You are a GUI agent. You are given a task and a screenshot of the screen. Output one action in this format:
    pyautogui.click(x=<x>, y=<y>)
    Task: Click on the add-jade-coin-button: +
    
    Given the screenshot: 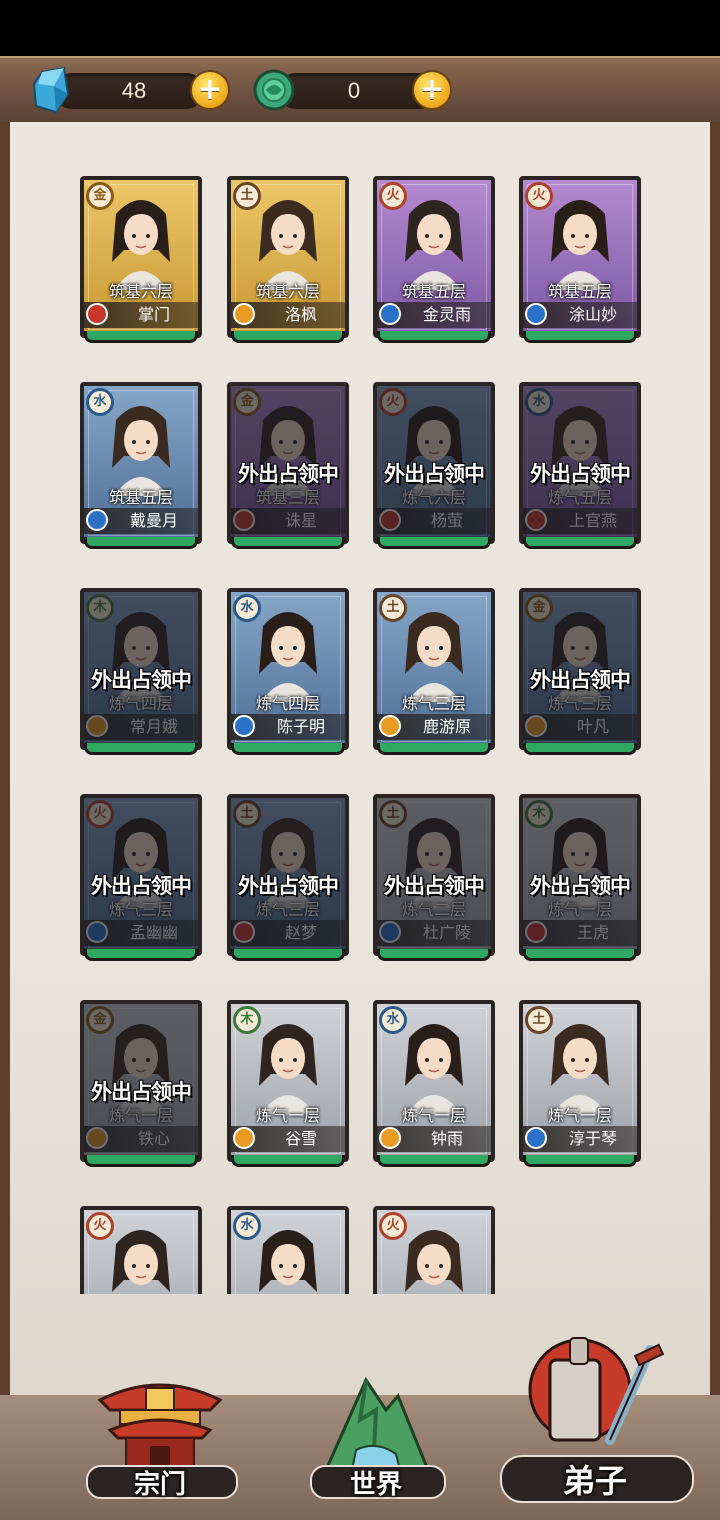 What is the action you would take?
    pyautogui.click(x=432, y=90)
    